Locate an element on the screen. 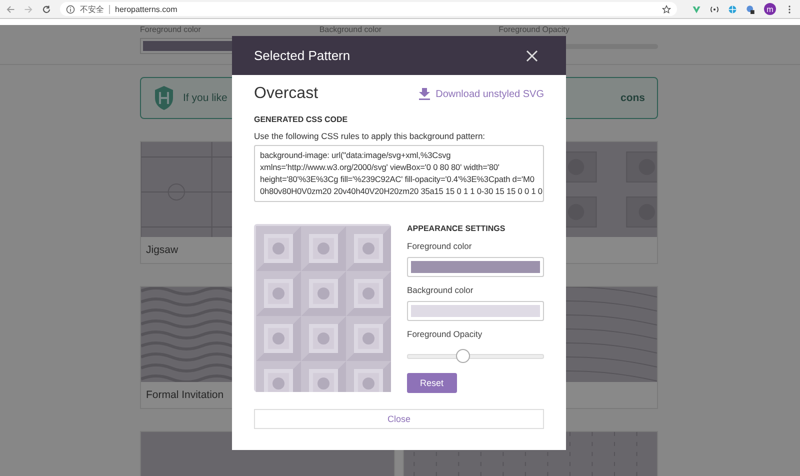 This screenshot has width=800, height=476. info-icon is located at coordinates (70, 9).